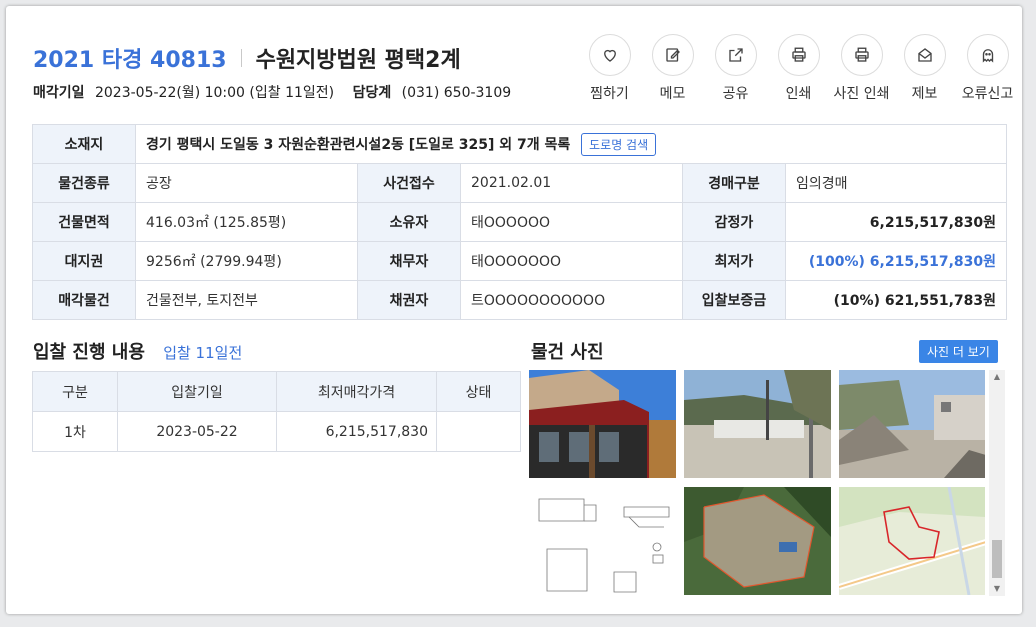 This screenshot has height=627, width=1036. What do you see at coordinates (241, 58) in the screenshot?
I see `title-divider` at bounding box center [241, 58].